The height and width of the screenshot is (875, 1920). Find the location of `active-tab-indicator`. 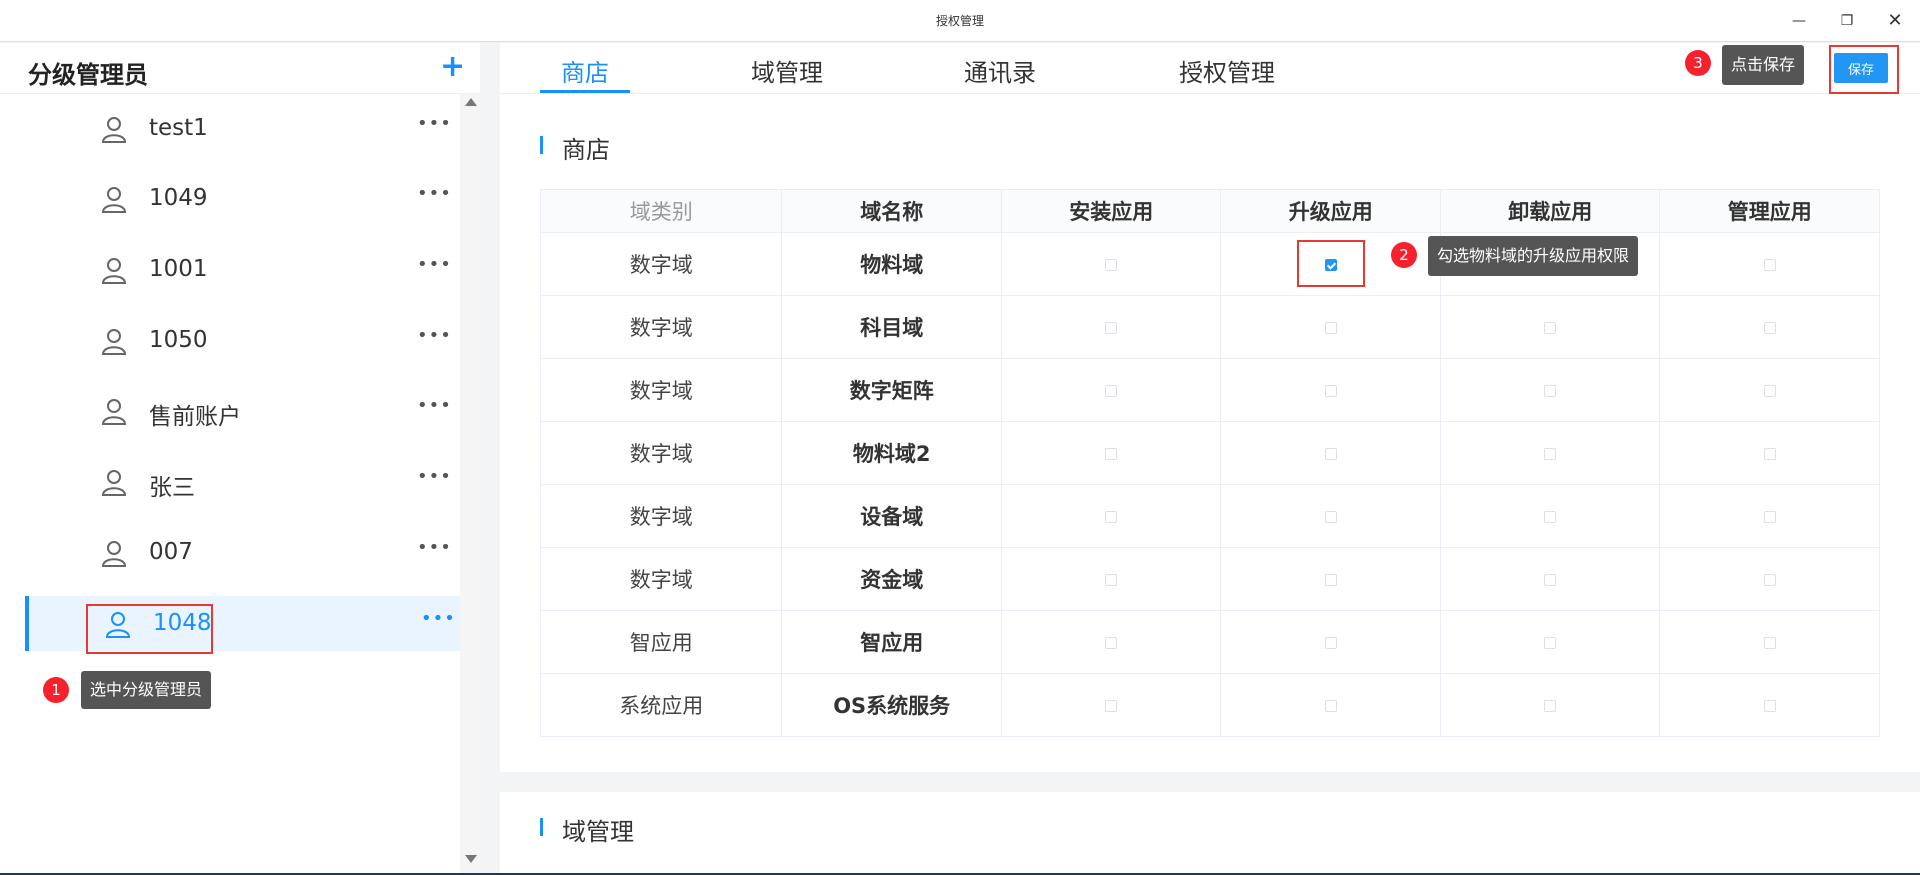

active-tab-indicator is located at coordinates (585, 91).